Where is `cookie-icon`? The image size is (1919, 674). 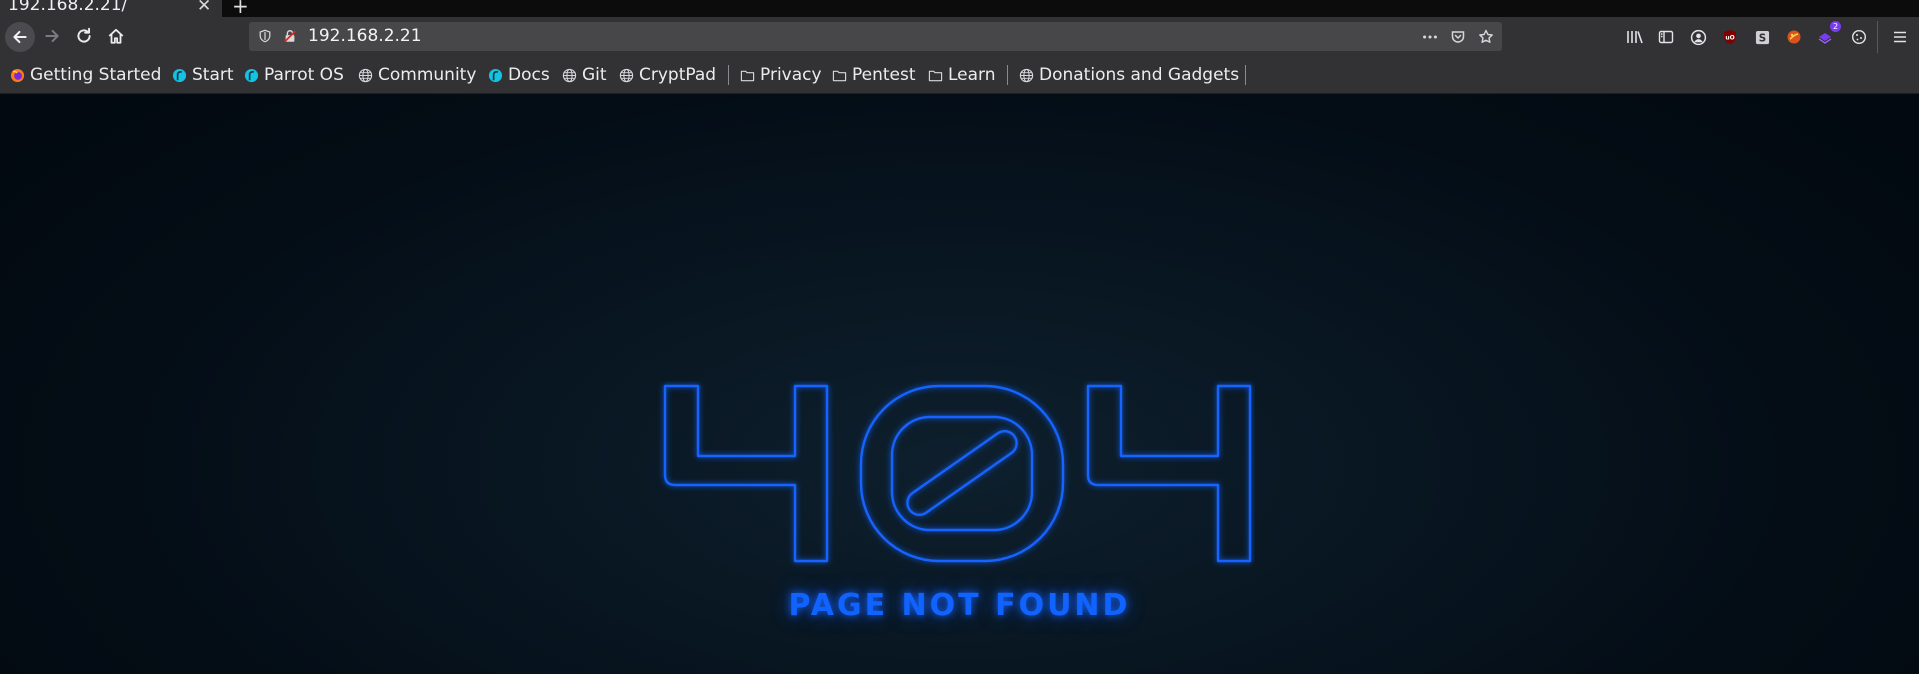
cookie-icon is located at coordinates (1859, 37).